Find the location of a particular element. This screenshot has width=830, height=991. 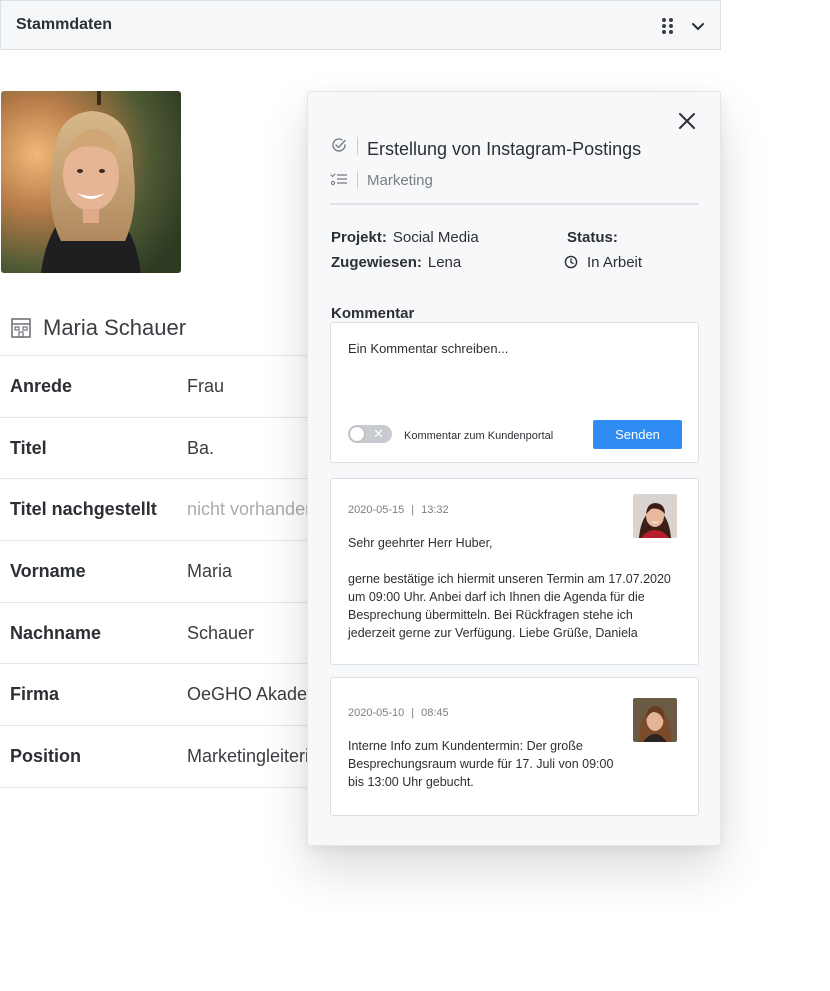

detail-value: Maria is located at coordinates (209, 571).